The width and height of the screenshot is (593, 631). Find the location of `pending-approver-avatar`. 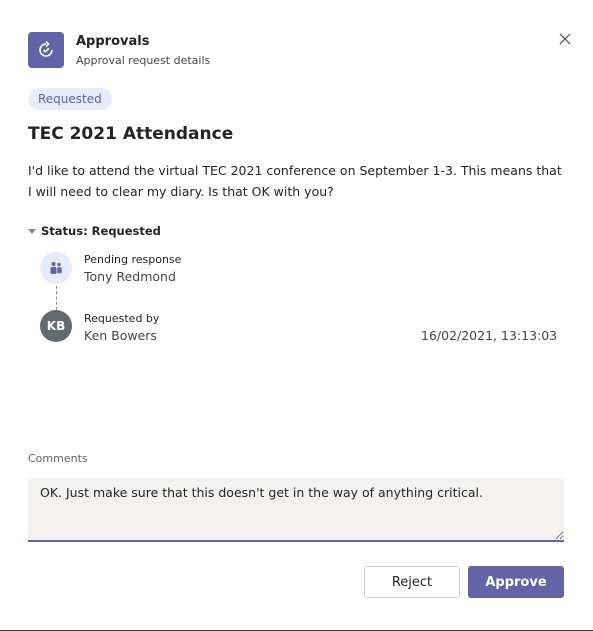

pending-approver-avatar is located at coordinates (56, 268).